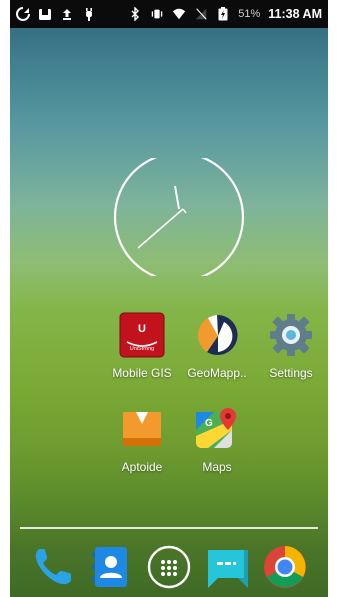  Describe the element at coordinates (184, 211) in the screenshot. I see `clock-second-hand` at that location.